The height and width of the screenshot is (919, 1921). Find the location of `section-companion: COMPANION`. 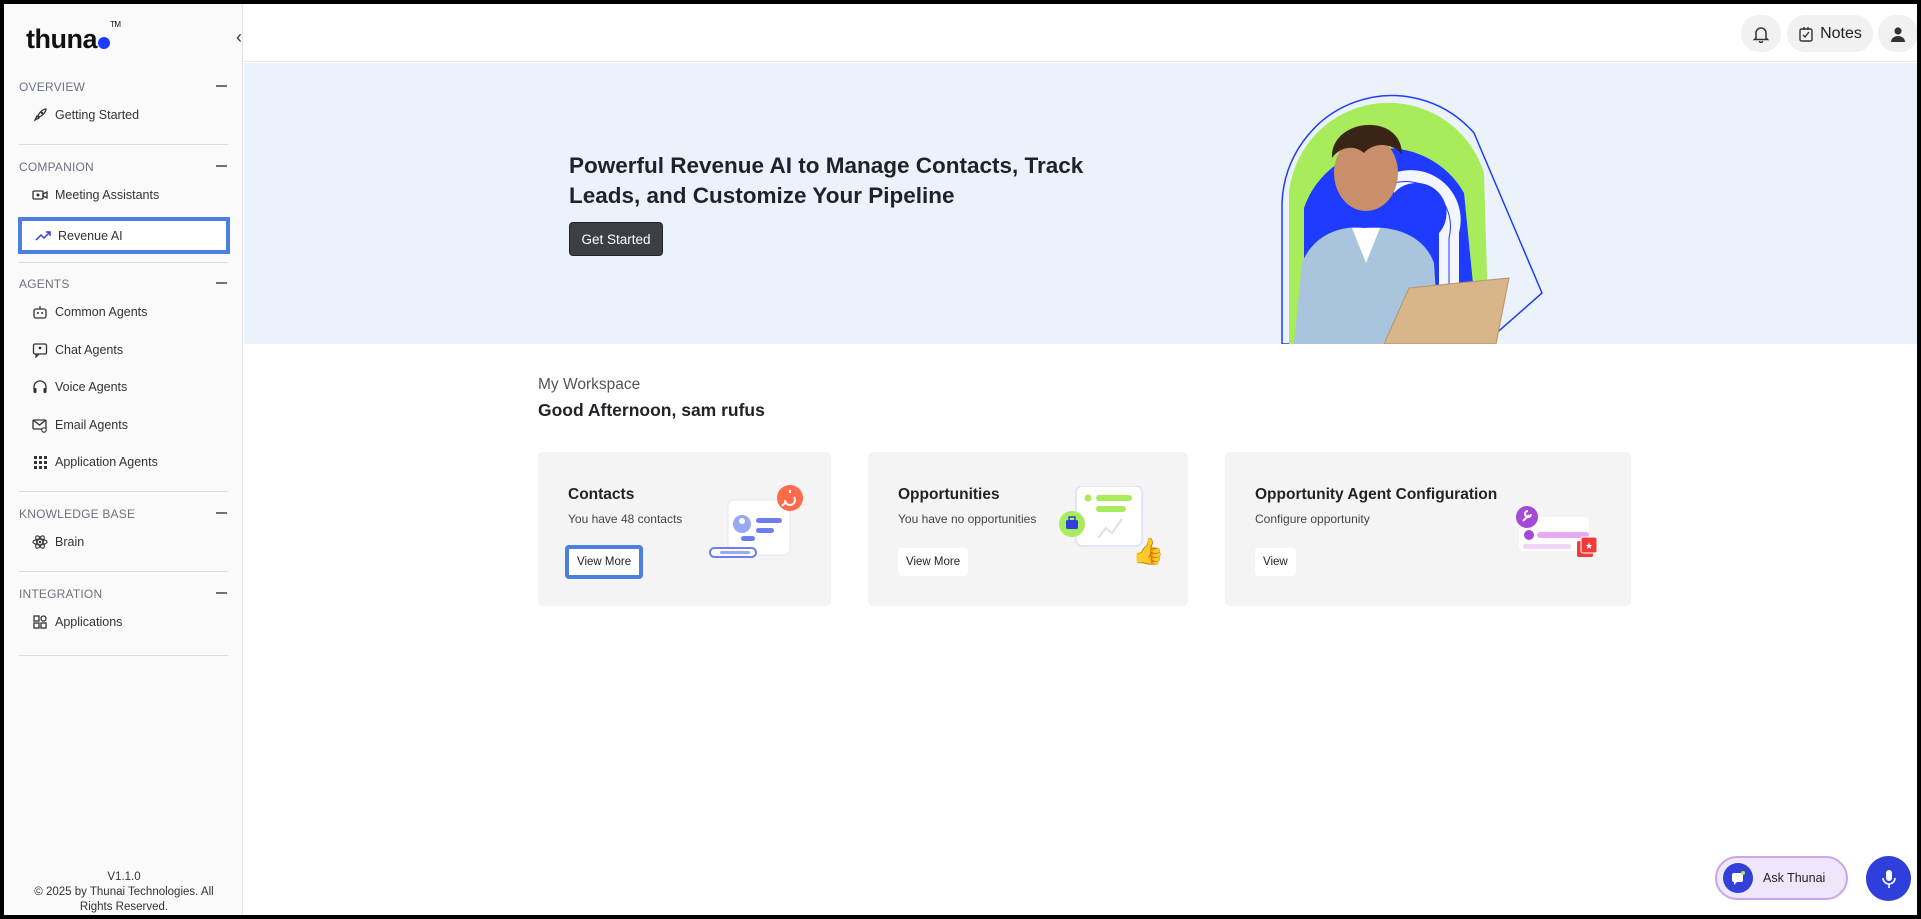

section-companion: COMPANION is located at coordinates (124, 168).